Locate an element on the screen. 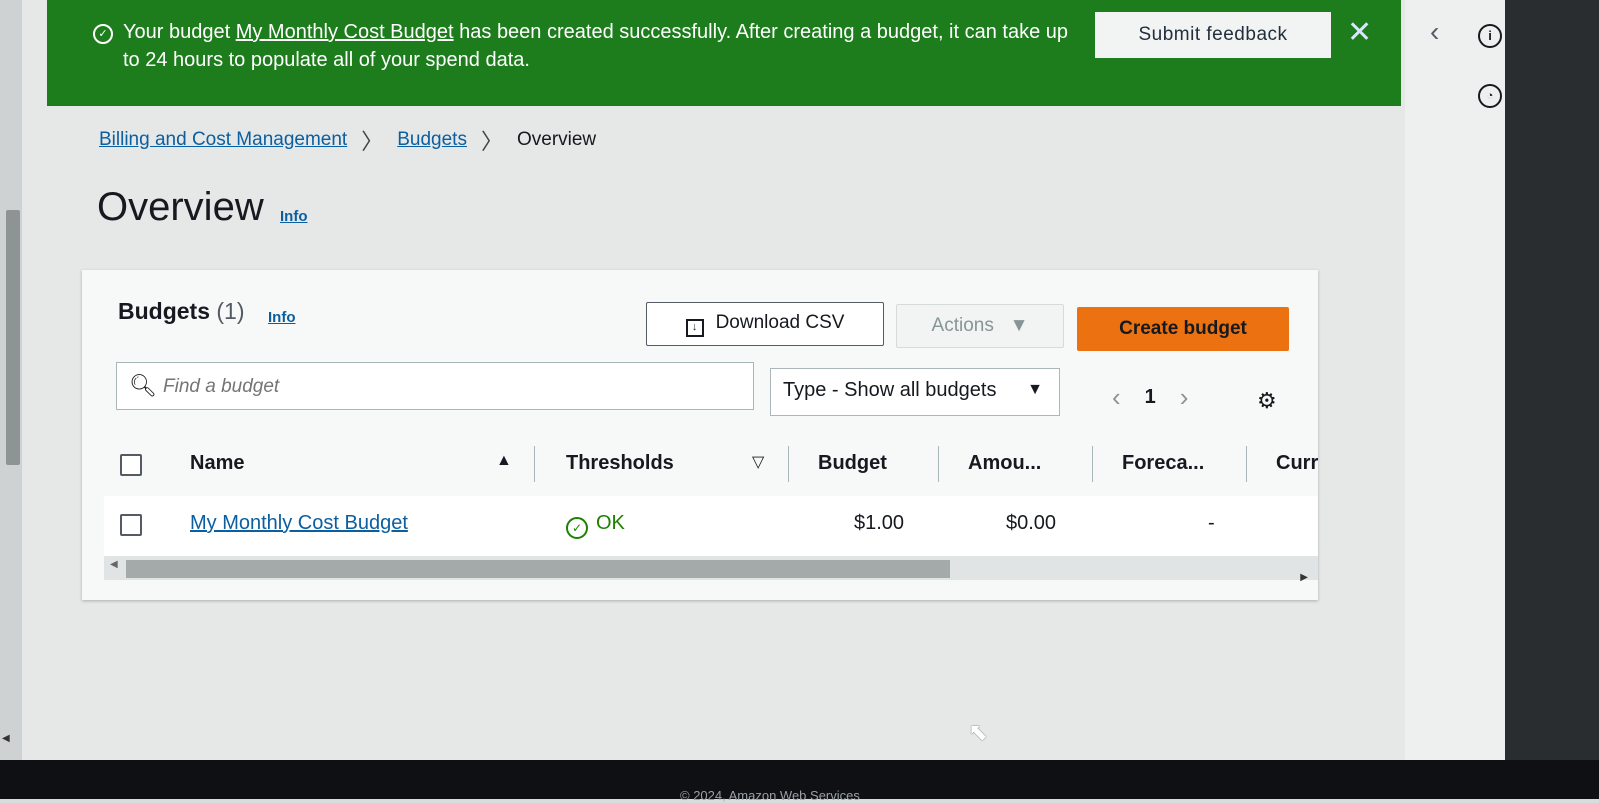  column-header-current: Curr is located at coordinates (1297, 463).